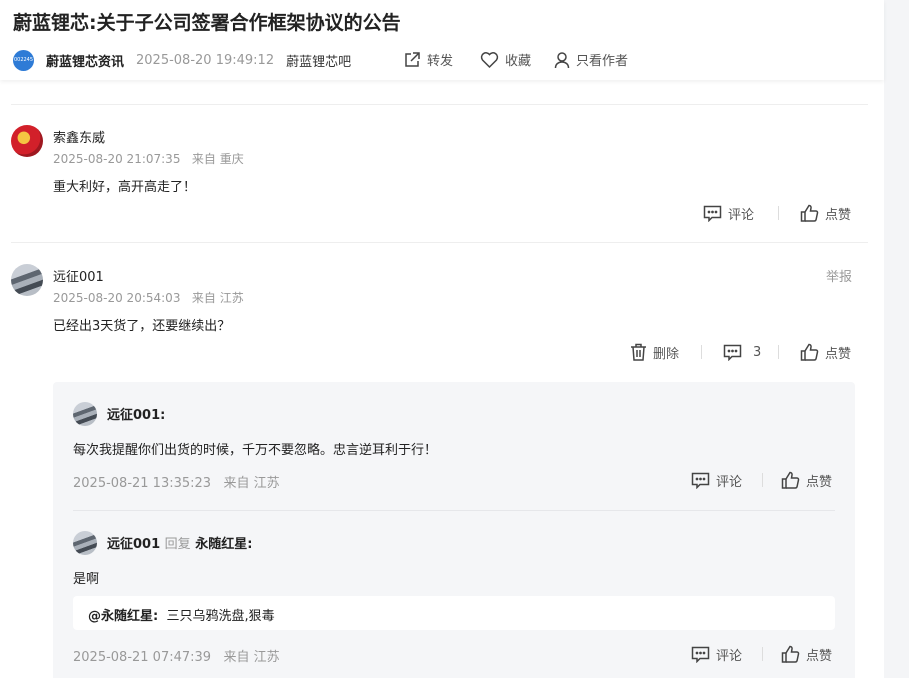 Image resolution: width=909 pixels, height=678 pixels. I want to click on report-link: 举报, so click(839, 275).